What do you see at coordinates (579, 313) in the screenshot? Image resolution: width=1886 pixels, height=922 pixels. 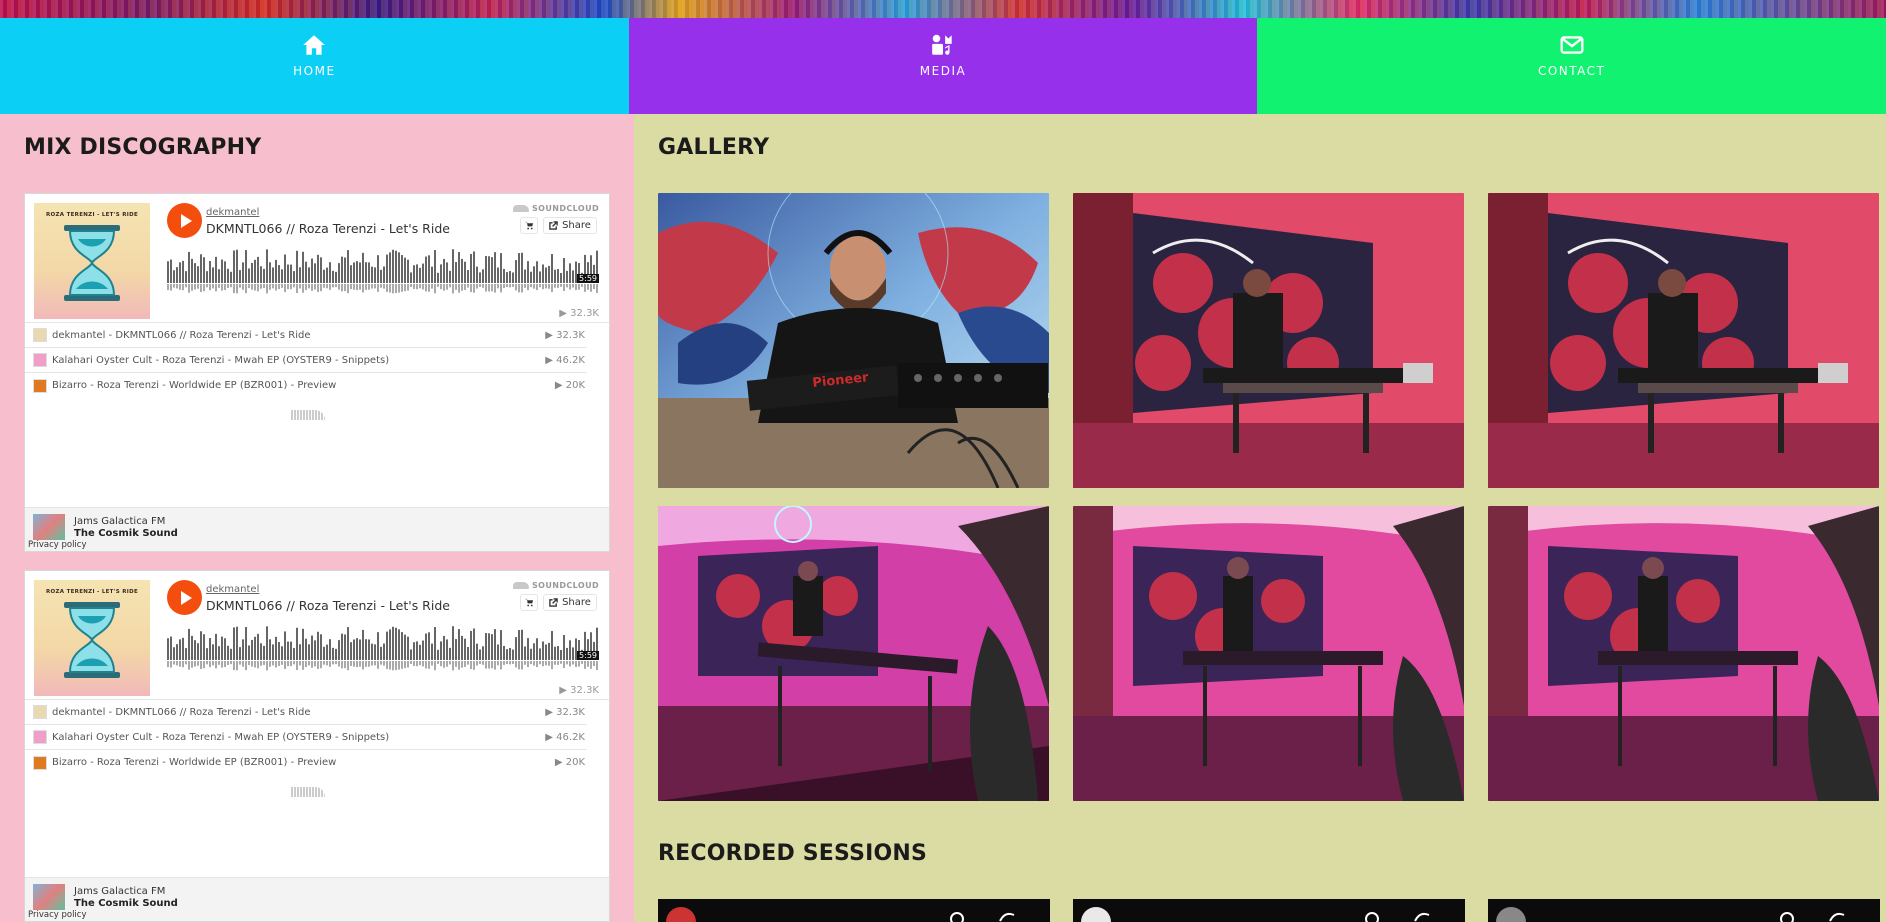 I see `play-count: ▶ 32.3K` at bounding box center [579, 313].